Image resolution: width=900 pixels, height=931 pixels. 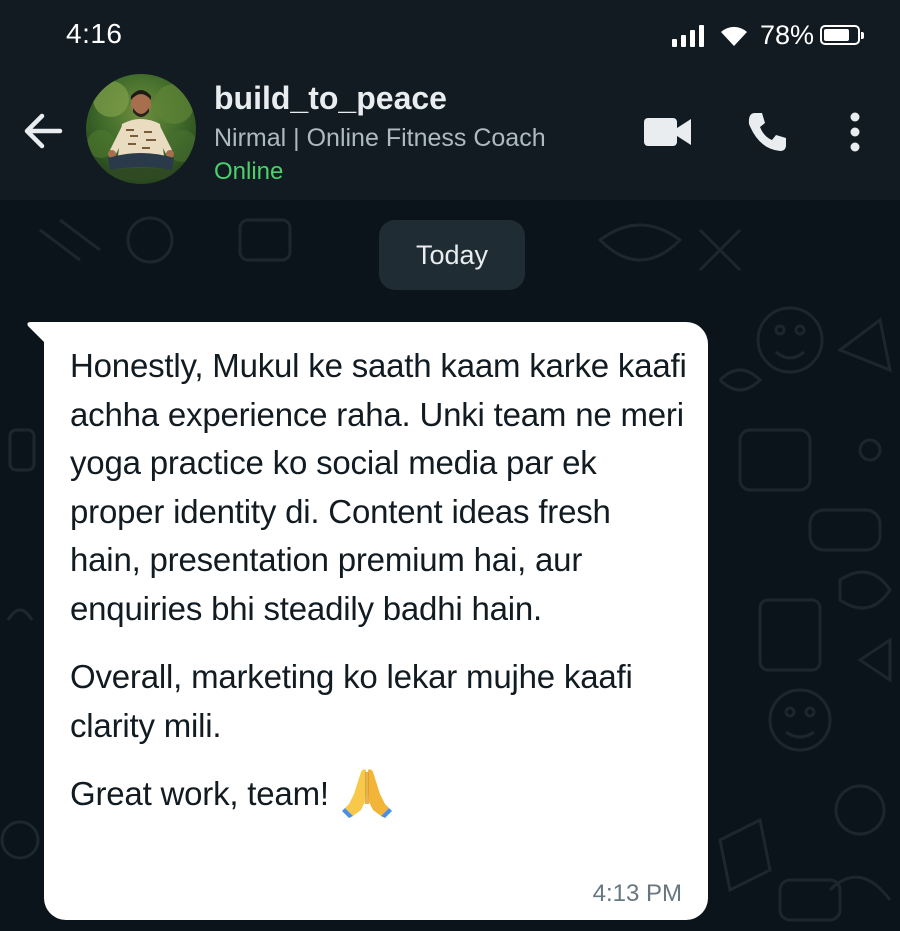 What do you see at coordinates (249, 171) in the screenshot?
I see `online-status: Online` at bounding box center [249, 171].